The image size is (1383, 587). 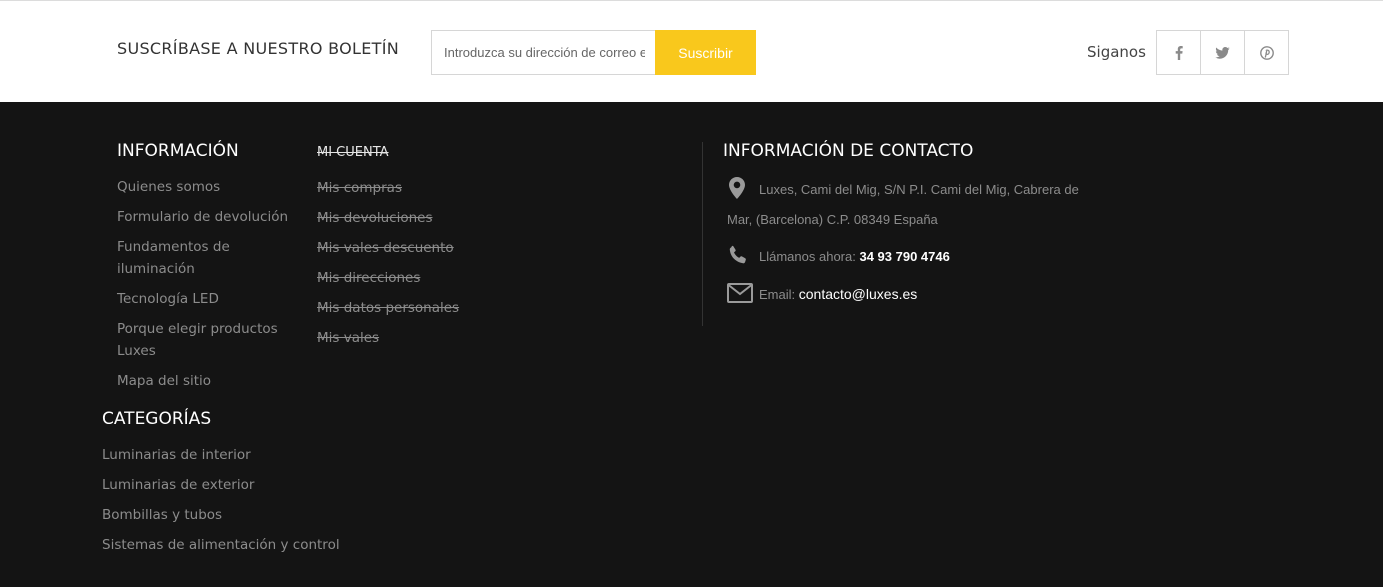 What do you see at coordinates (368, 278) in the screenshot?
I see `account-link-mis-direcciones: Mis direcciones` at bounding box center [368, 278].